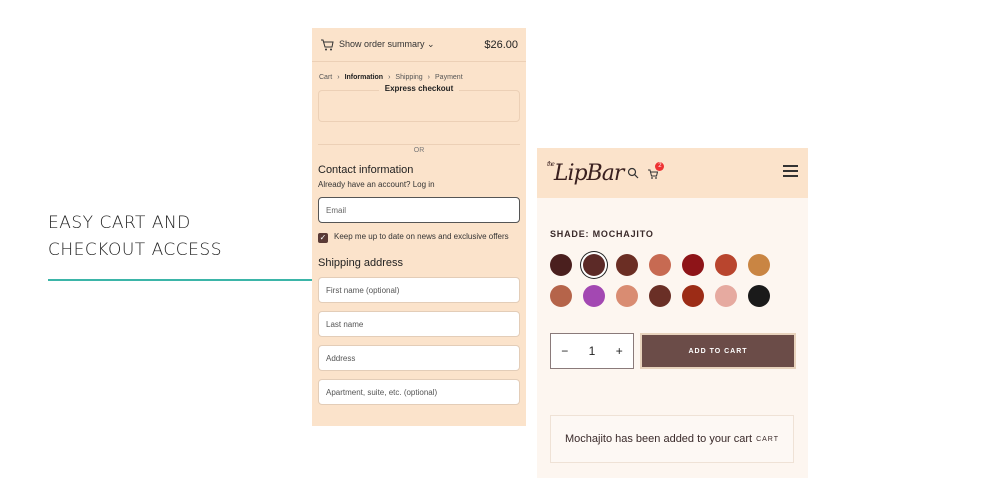 The image size is (1000, 500). What do you see at coordinates (633, 173) in the screenshot?
I see `search-icon` at bounding box center [633, 173].